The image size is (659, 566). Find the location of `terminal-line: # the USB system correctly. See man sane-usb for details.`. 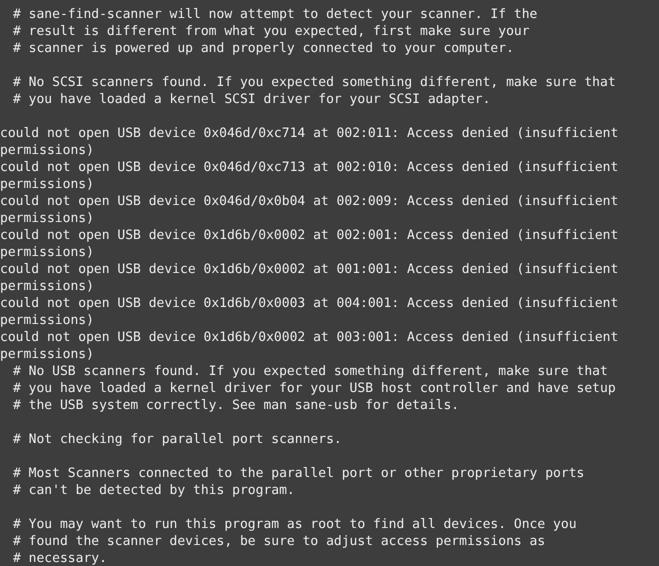

terminal-line: # the USB system correctly. See man sane-usb for details. is located at coordinates (236, 405).